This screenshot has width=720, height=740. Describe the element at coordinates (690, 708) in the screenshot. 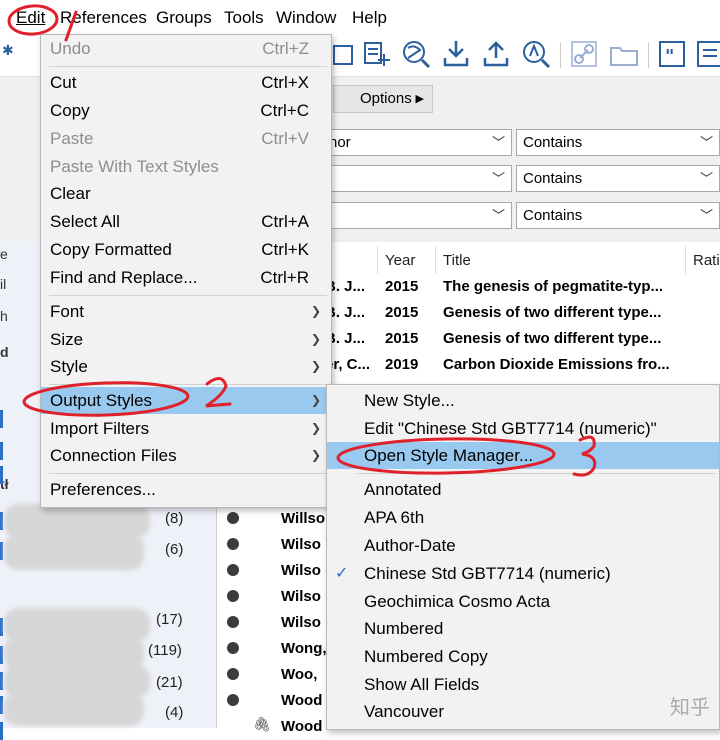

I see `watermark-logo: 知乎` at that location.